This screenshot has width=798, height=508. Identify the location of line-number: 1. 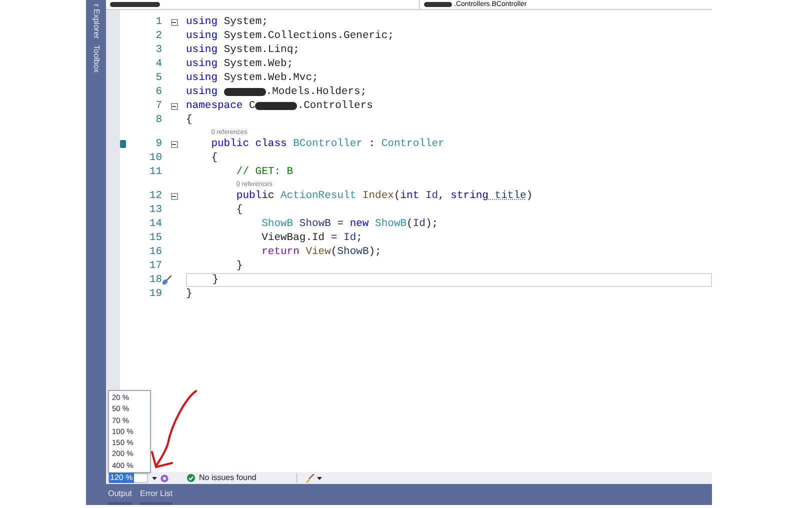
(158, 22).